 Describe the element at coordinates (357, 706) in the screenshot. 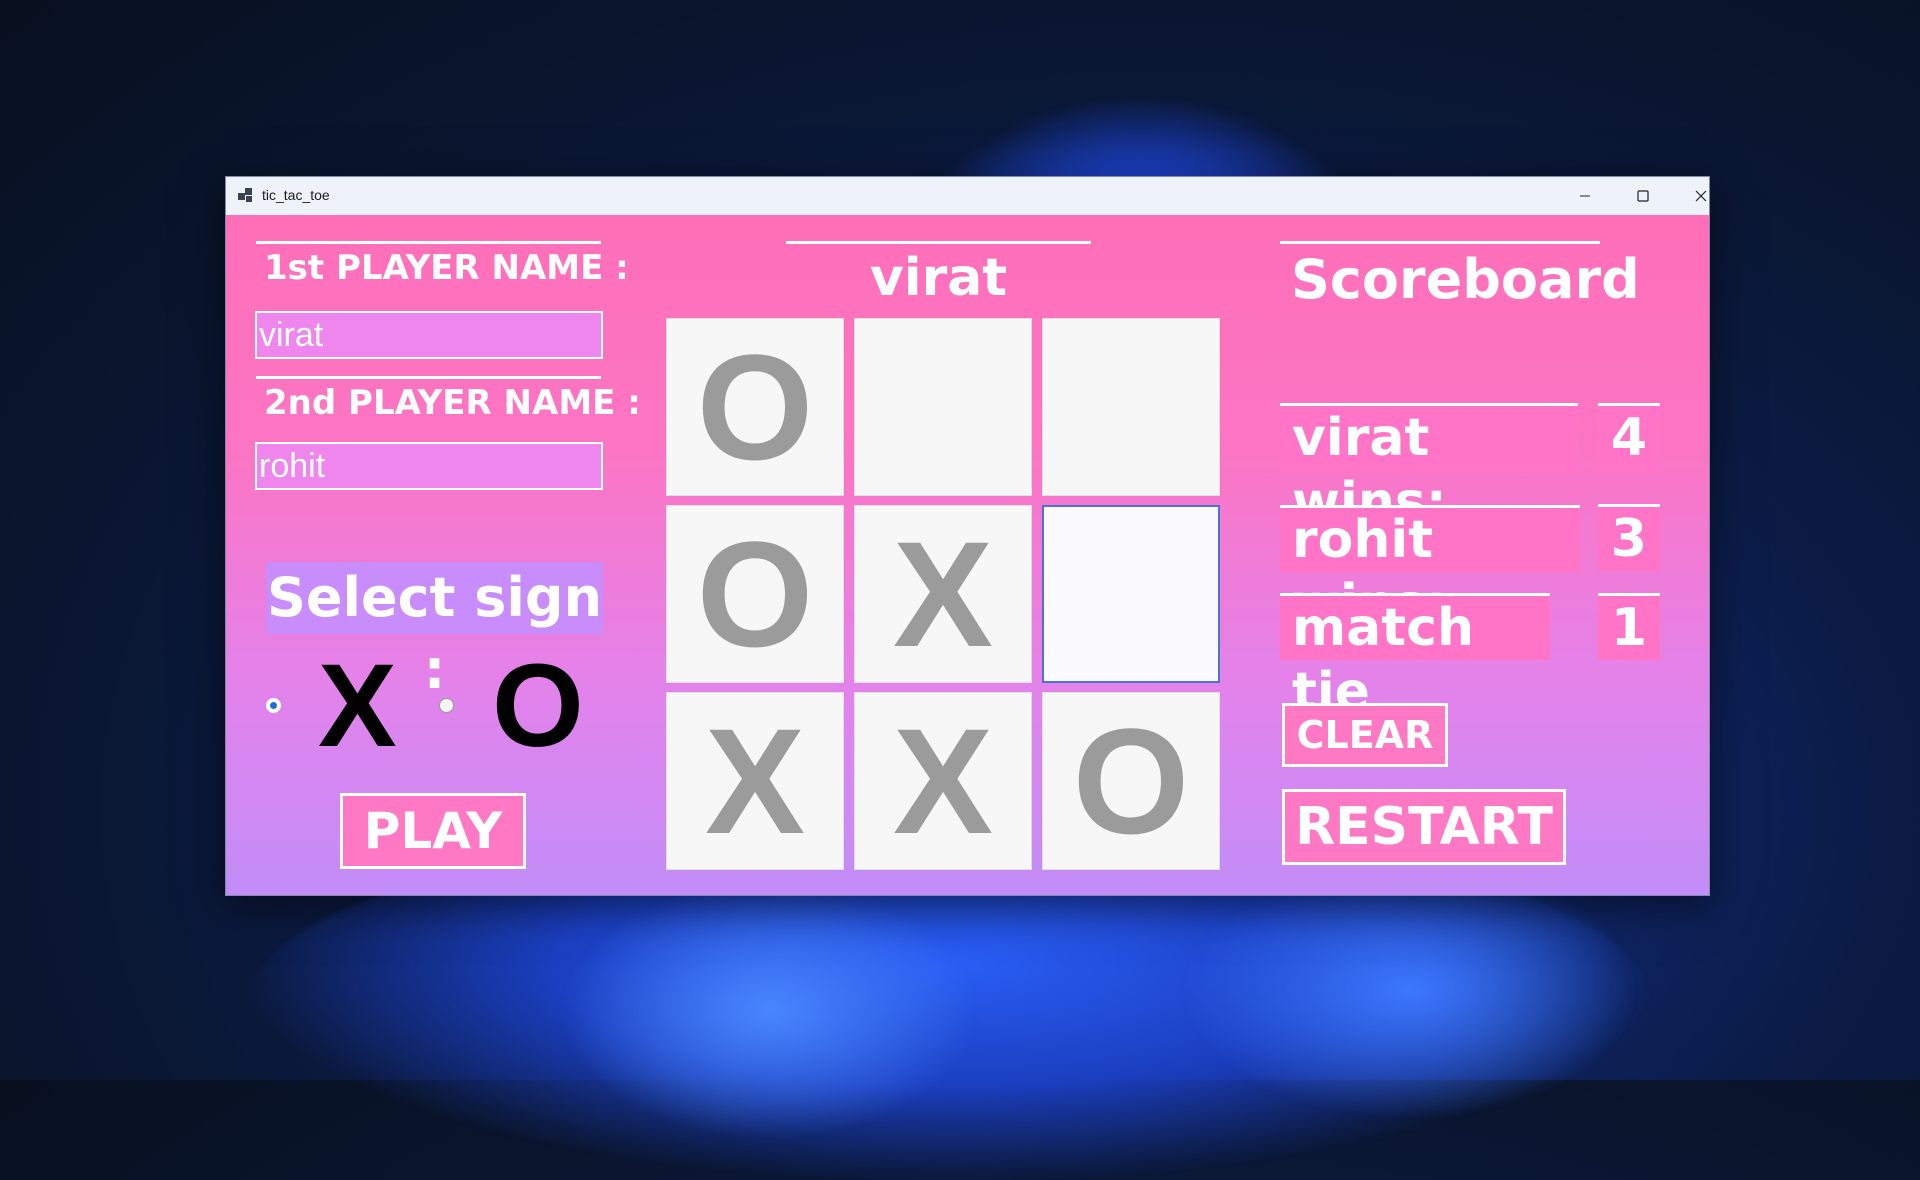

I see `sign-x-option: X` at that location.